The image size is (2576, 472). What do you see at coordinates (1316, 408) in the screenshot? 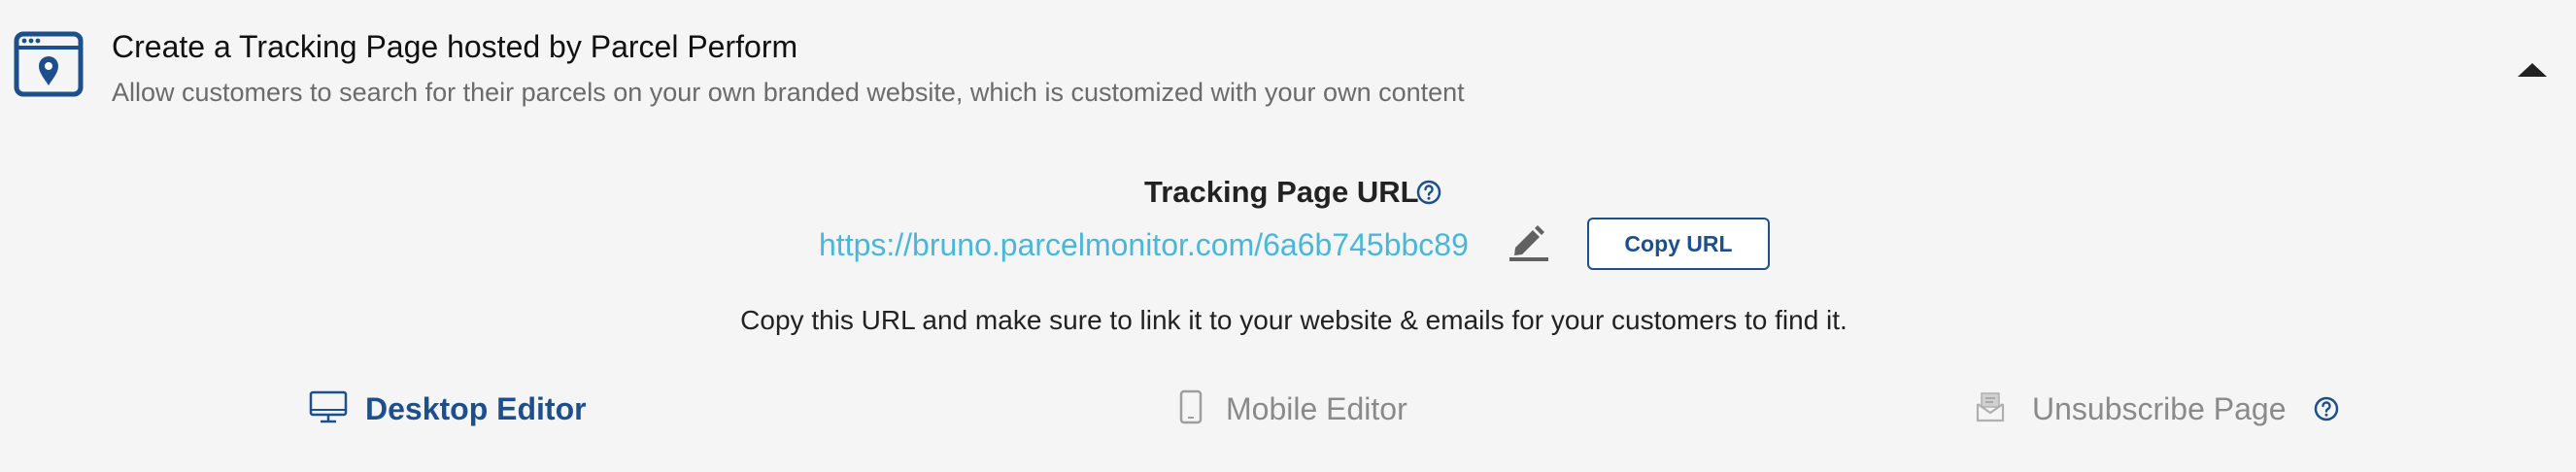
I see `tab-label: Mobile Editor` at bounding box center [1316, 408].